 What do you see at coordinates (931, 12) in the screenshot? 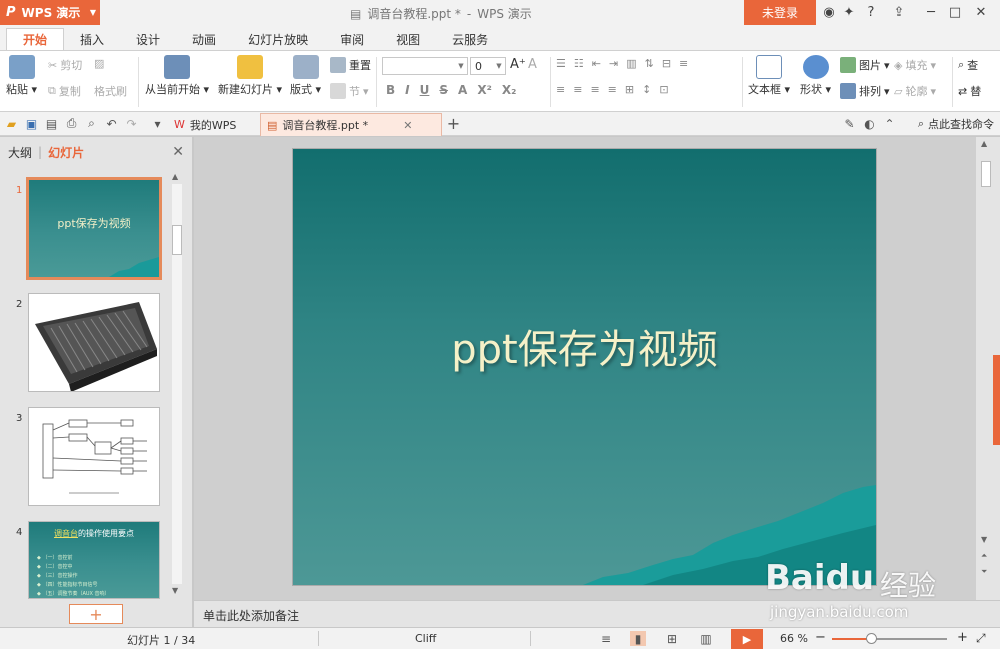
I see `minimize-icon: ─` at bounding box center [931, 12].